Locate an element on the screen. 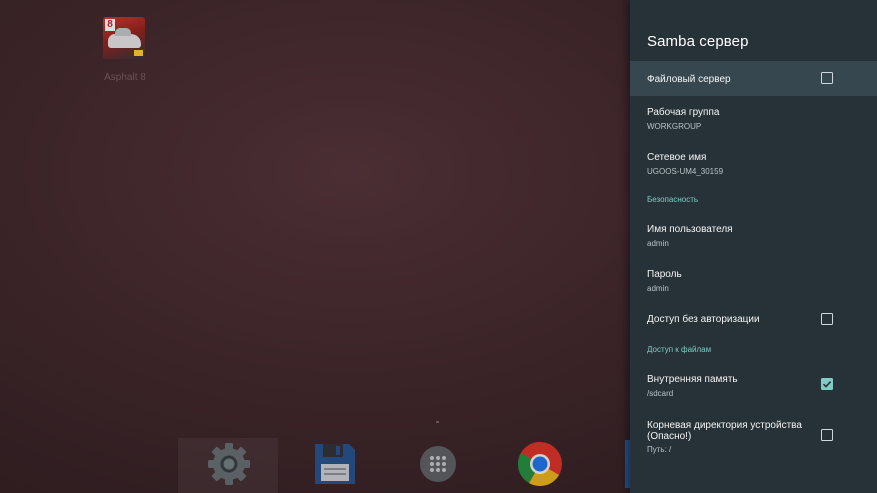  checkmark-icon is located at coordinates (827, 384).